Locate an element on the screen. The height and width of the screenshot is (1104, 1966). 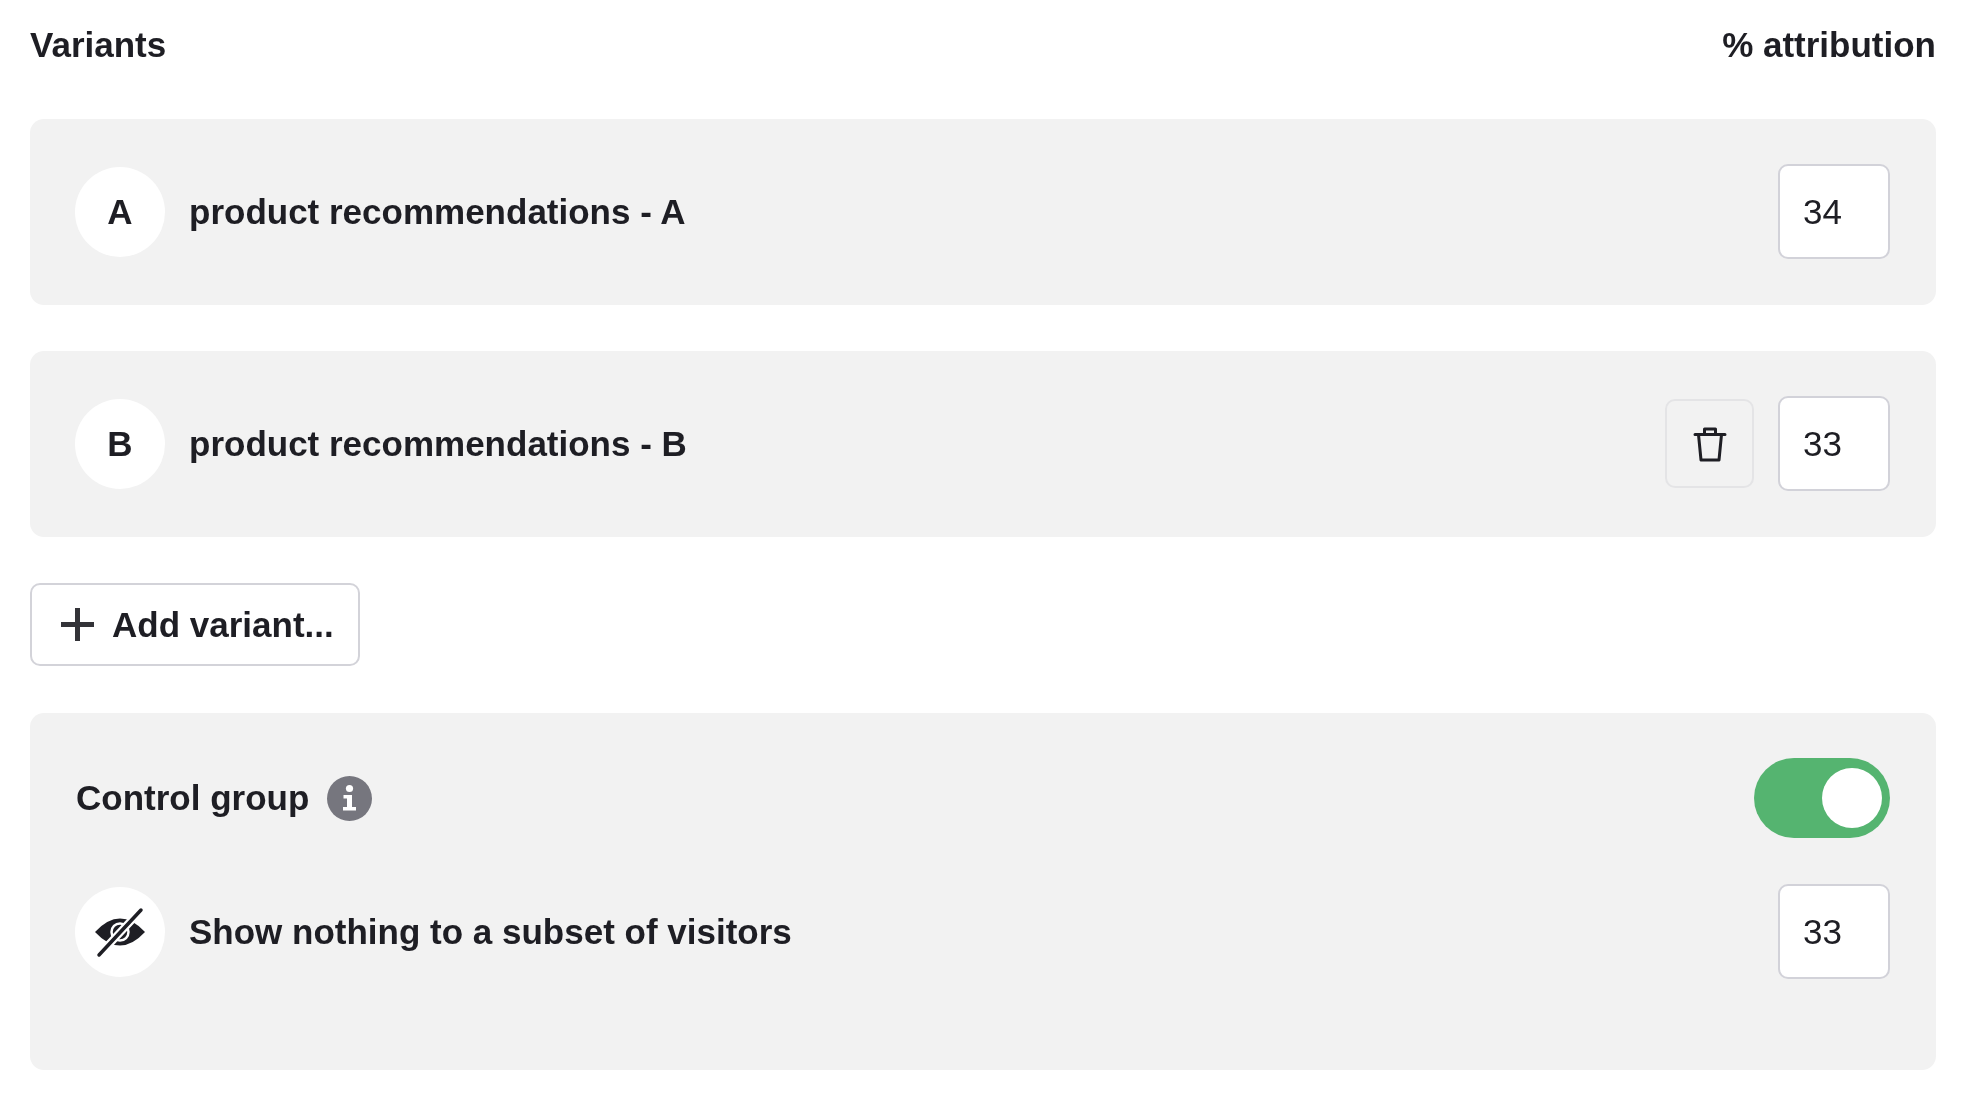
letter-avatar: A is located at coordinates (120, 211).